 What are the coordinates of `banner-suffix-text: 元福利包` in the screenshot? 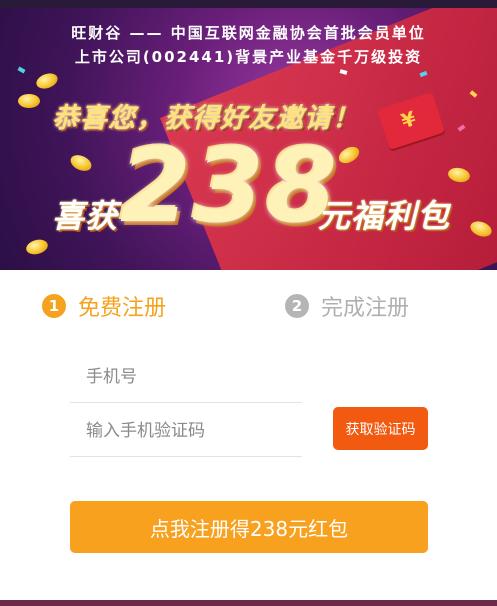 It's located at (384, 216).